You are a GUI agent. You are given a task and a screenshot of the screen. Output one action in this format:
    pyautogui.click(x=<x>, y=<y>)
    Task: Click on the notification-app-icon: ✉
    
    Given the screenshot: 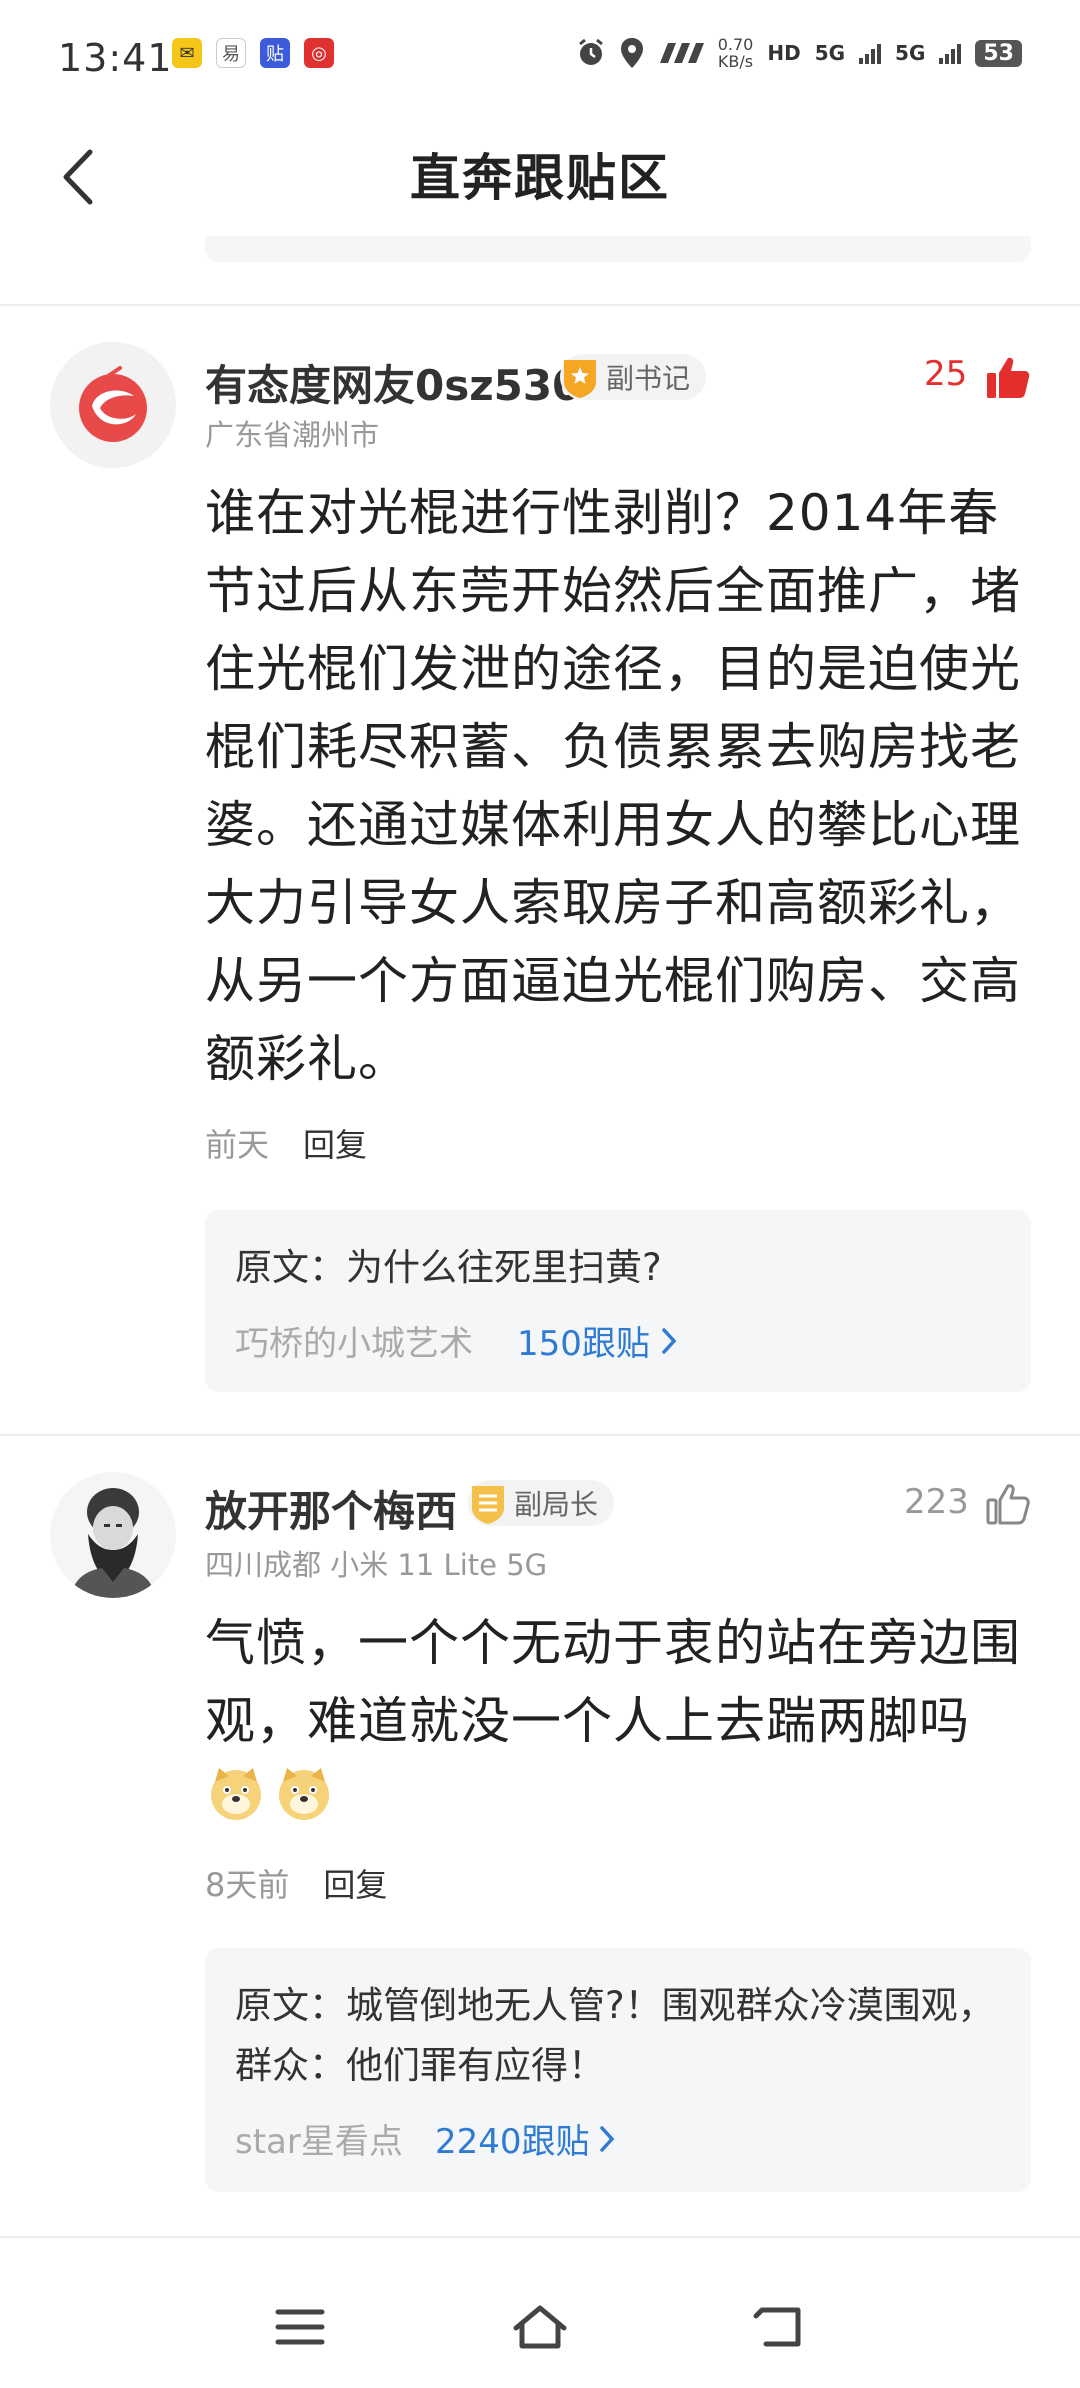 What is the action you would take?
    pyautogui.click(x=187, y=53)
    